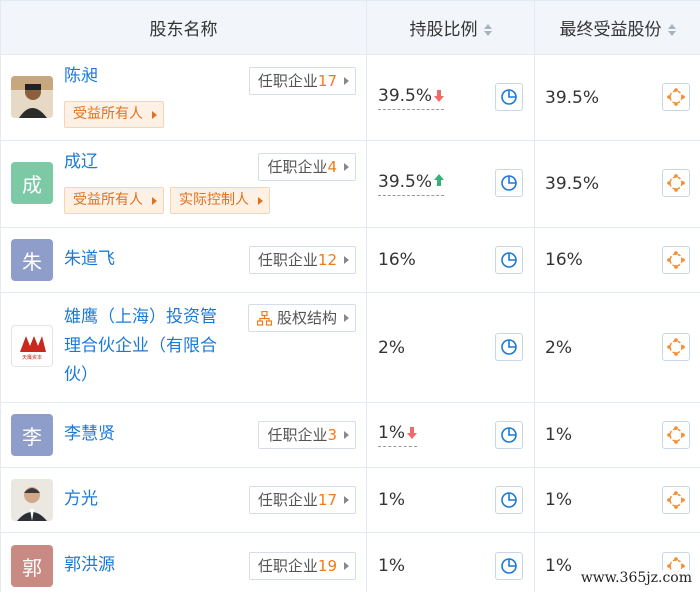 This screenshot has height=592, width=700. I want to click on shareholder-cell: 李 李慧贤 任职企业3, so click(183, 435).